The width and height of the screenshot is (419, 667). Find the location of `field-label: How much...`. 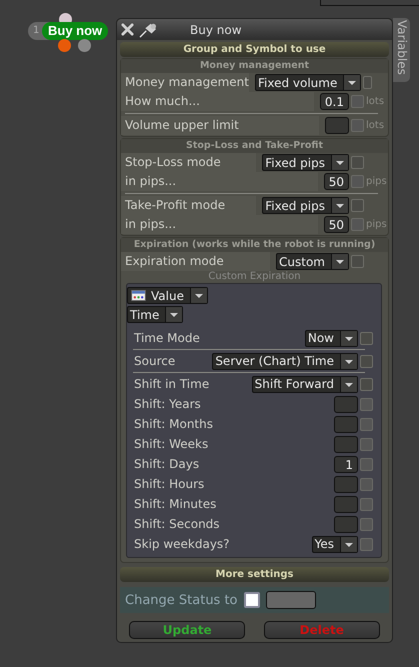

field-label: How much... is located at coordinates (217, 101).